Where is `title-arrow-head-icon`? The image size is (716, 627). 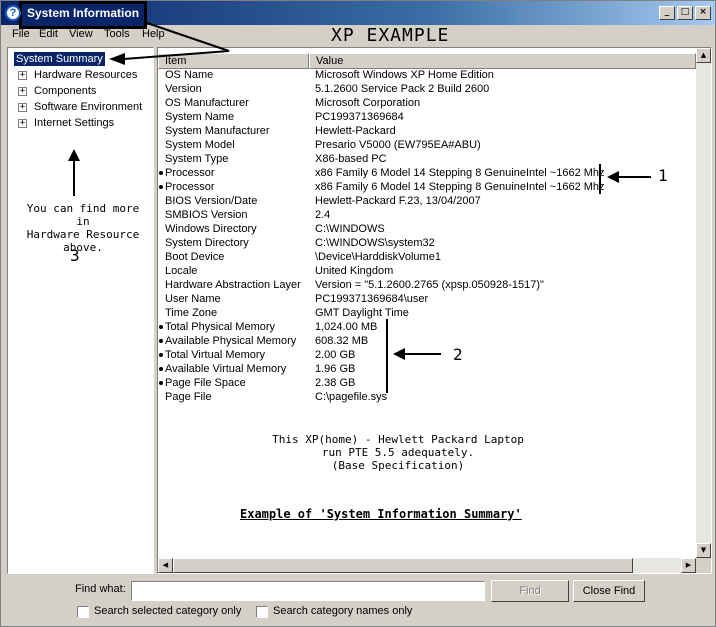 title-arrow-head-icon is located at coordinates (117, 59).